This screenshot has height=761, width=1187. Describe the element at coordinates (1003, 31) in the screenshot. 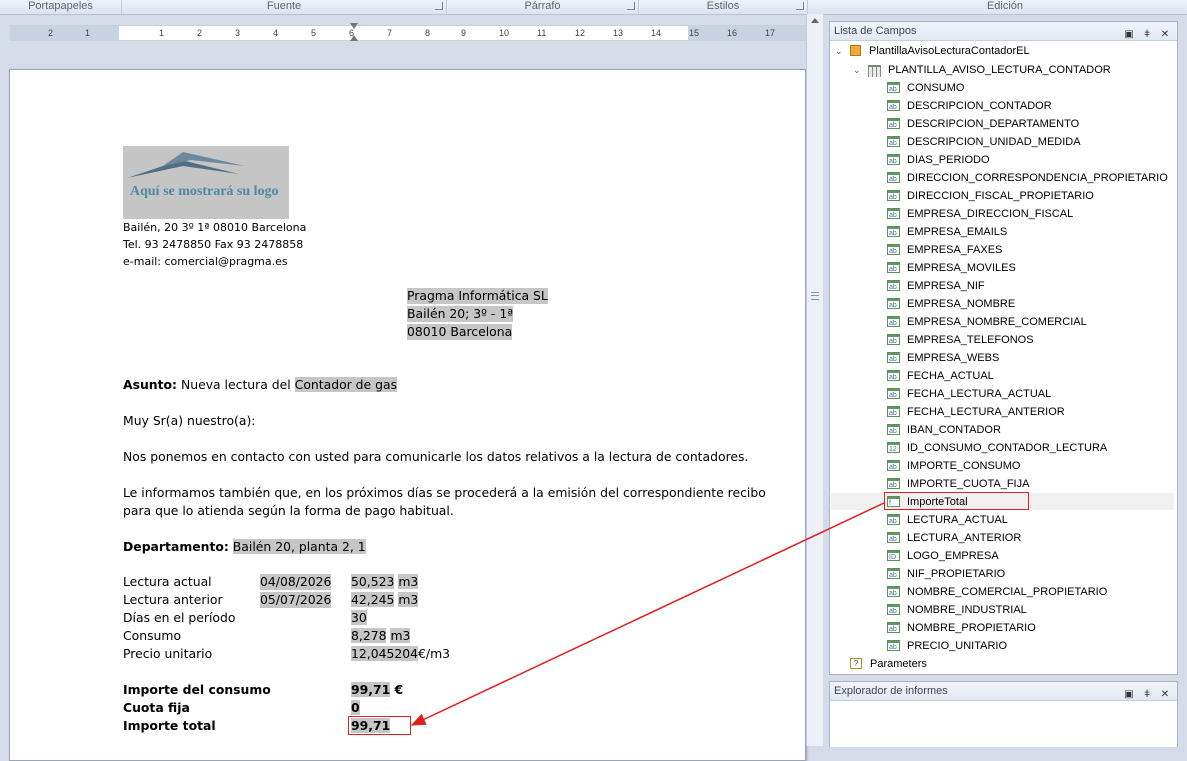

I see `field-list-title-bar: Lista de Campos ▣ ǂ ✕` at that location.